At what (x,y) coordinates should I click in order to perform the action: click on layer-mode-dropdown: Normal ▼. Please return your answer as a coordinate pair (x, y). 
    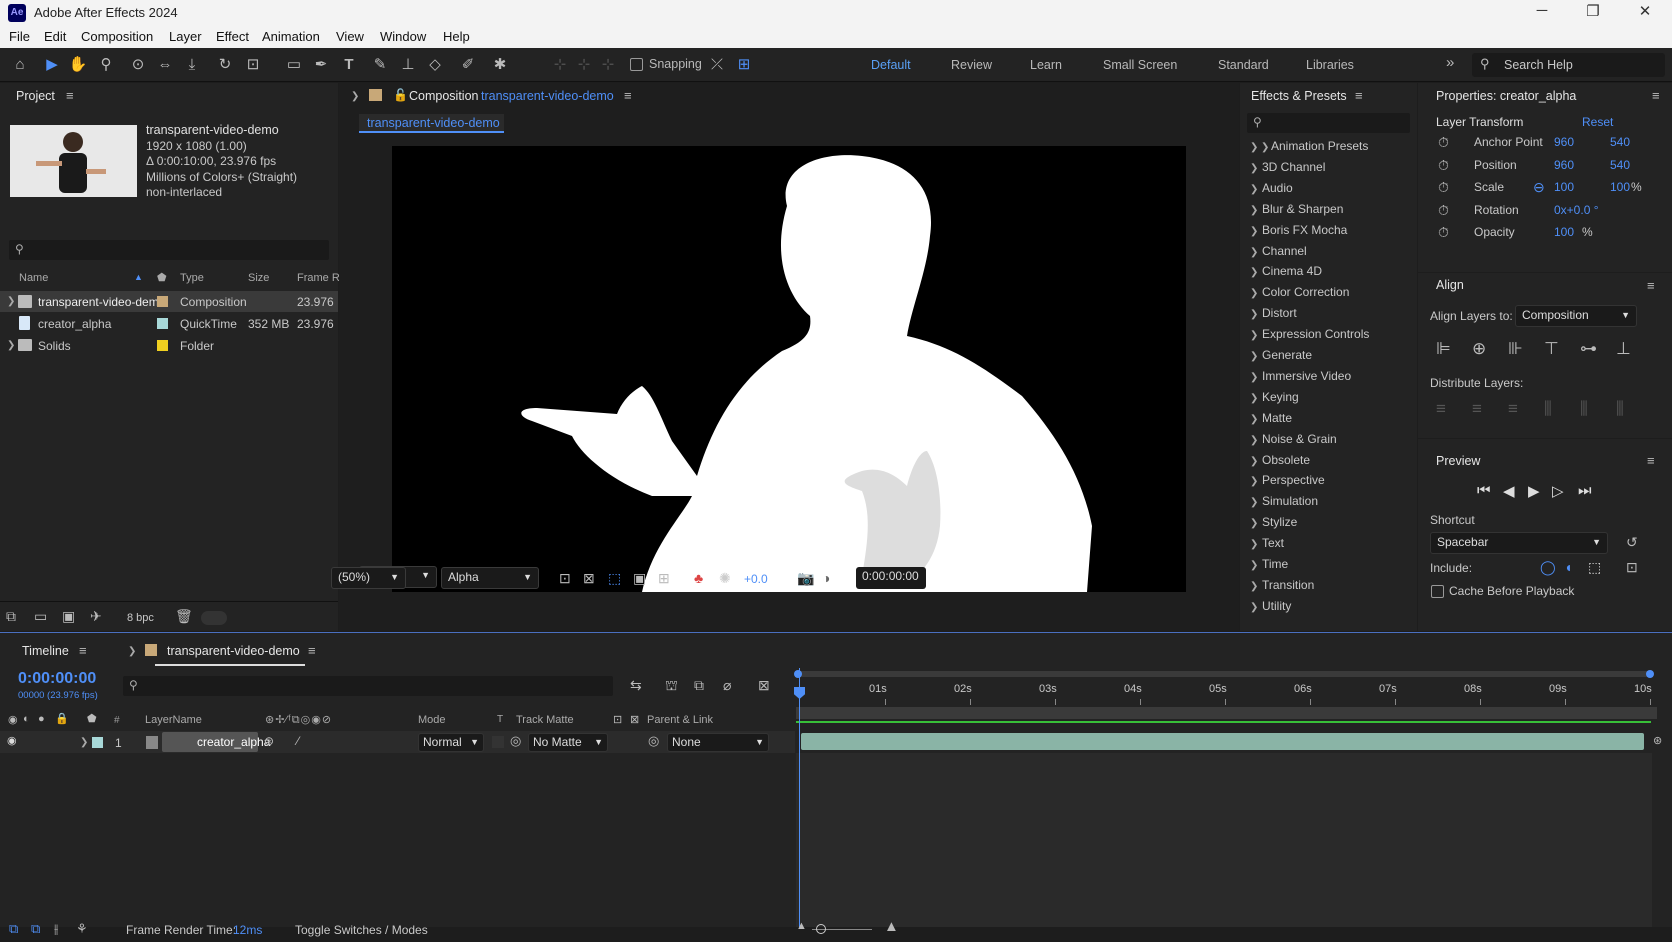
    Looking at the image, I should click on (451, 742).